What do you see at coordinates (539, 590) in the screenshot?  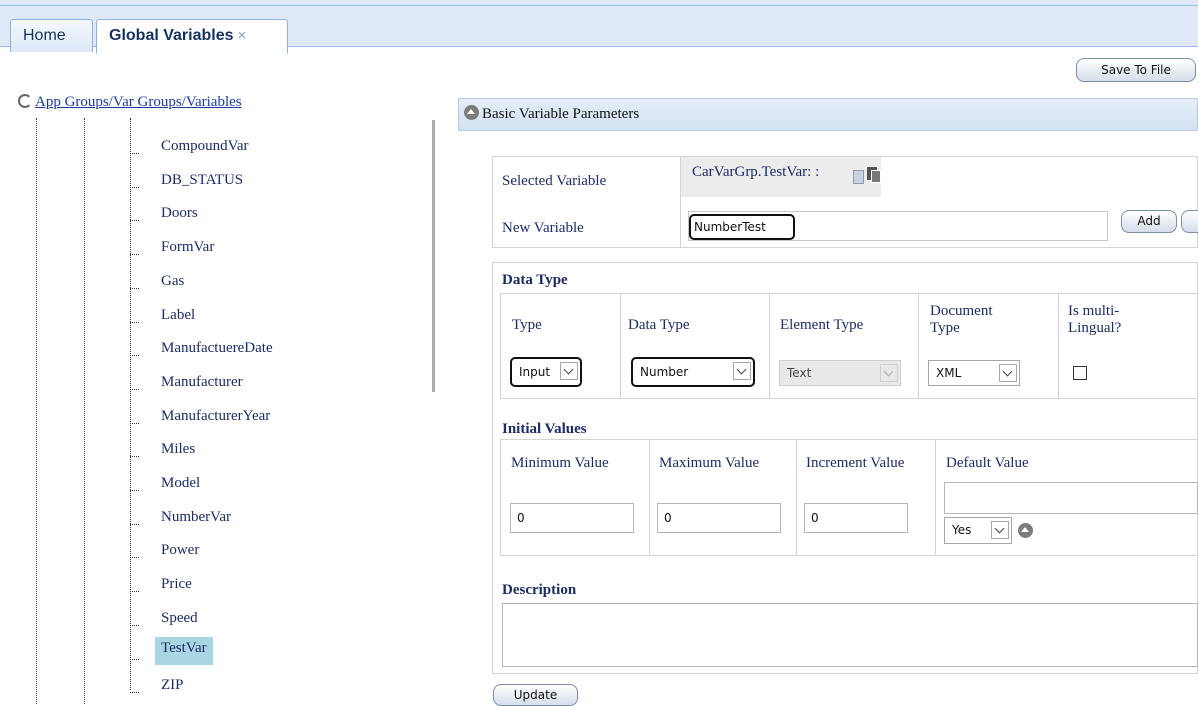 I see `description-title: Description` at bounding box center [539, 590].